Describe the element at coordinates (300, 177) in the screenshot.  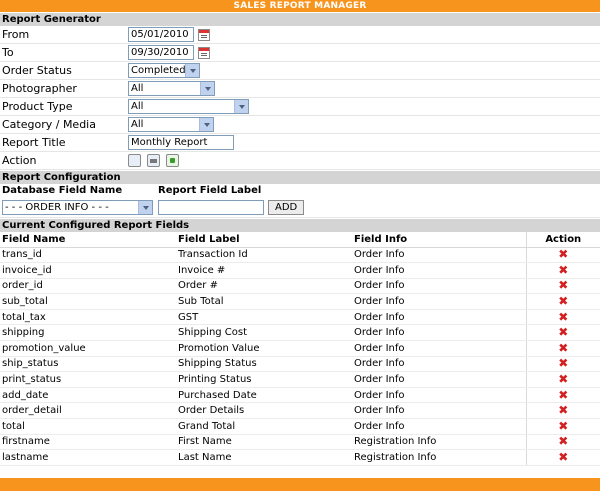
I see `report-configuration-heading: Report Configuration` at that location.